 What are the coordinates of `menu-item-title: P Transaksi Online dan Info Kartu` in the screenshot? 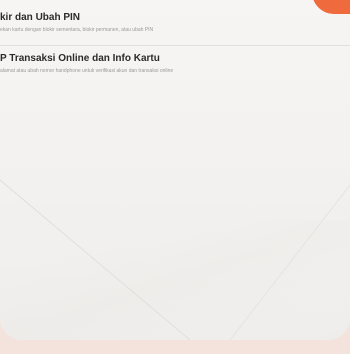 It's located at (80, 58).